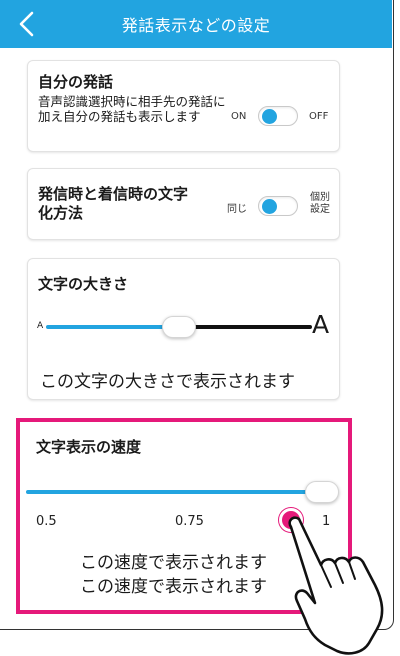 Image resolution: width=400 pixels, height=656 pixels. I want to click on display-speed-sample-2: この速度で表示されます, so click(173, 587).